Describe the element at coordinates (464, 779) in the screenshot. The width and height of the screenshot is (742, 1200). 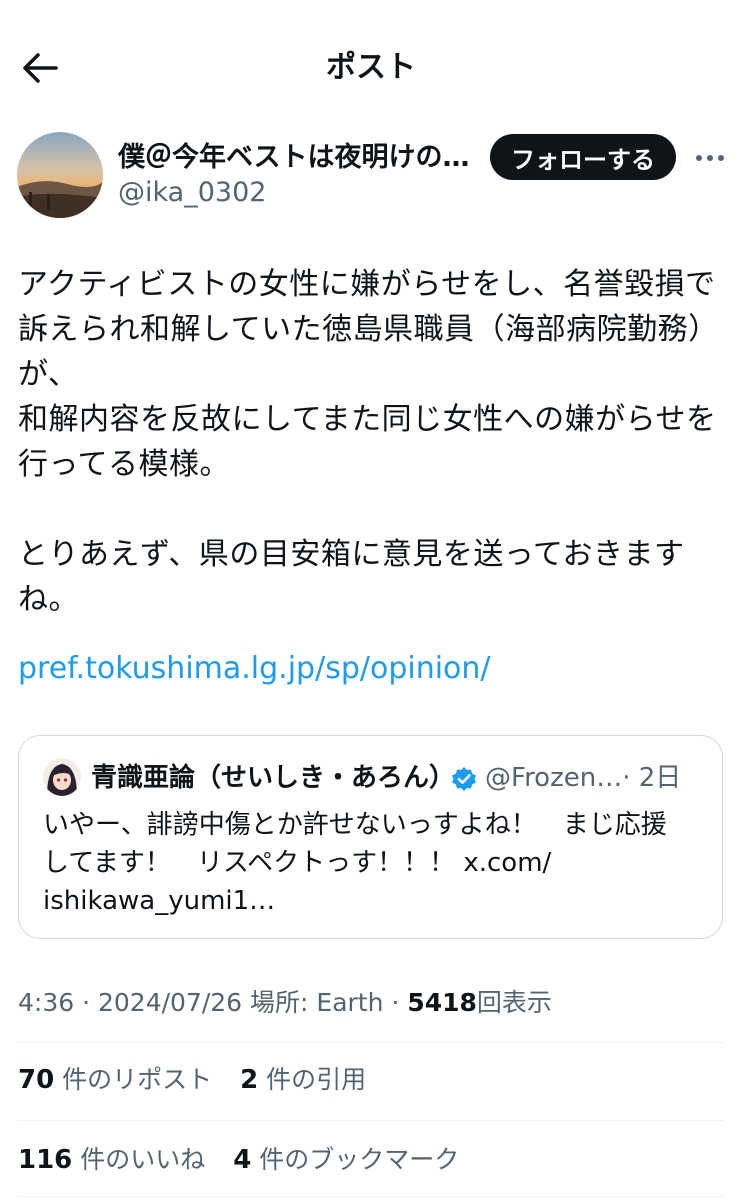
I see `verified-badge-icon` at that location.